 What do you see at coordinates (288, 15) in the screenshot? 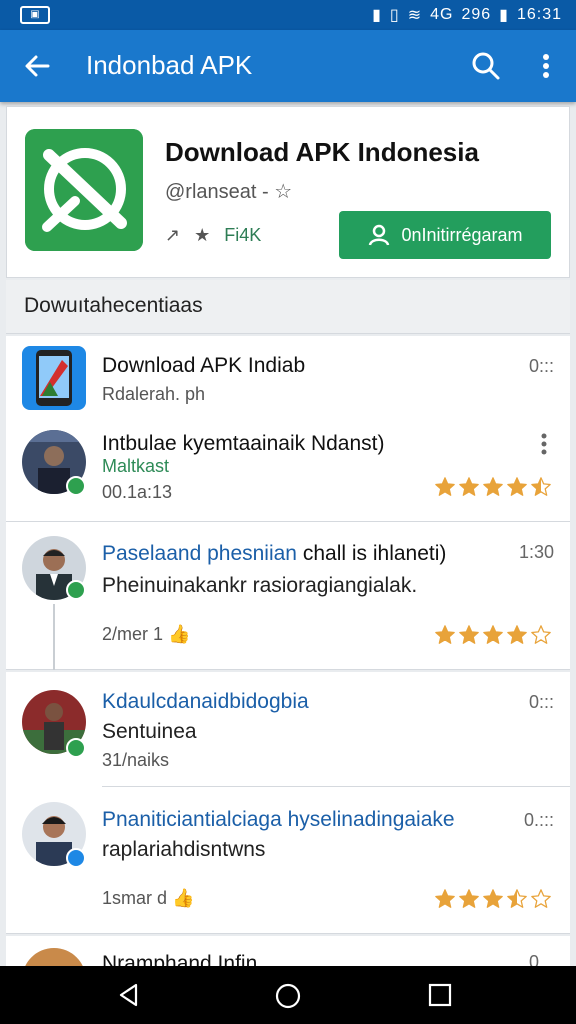
I see `status-bar: ▣ ▮ ▯ ≋ 4G 296 ▮ 16:31` at bounding box center [288, 15].